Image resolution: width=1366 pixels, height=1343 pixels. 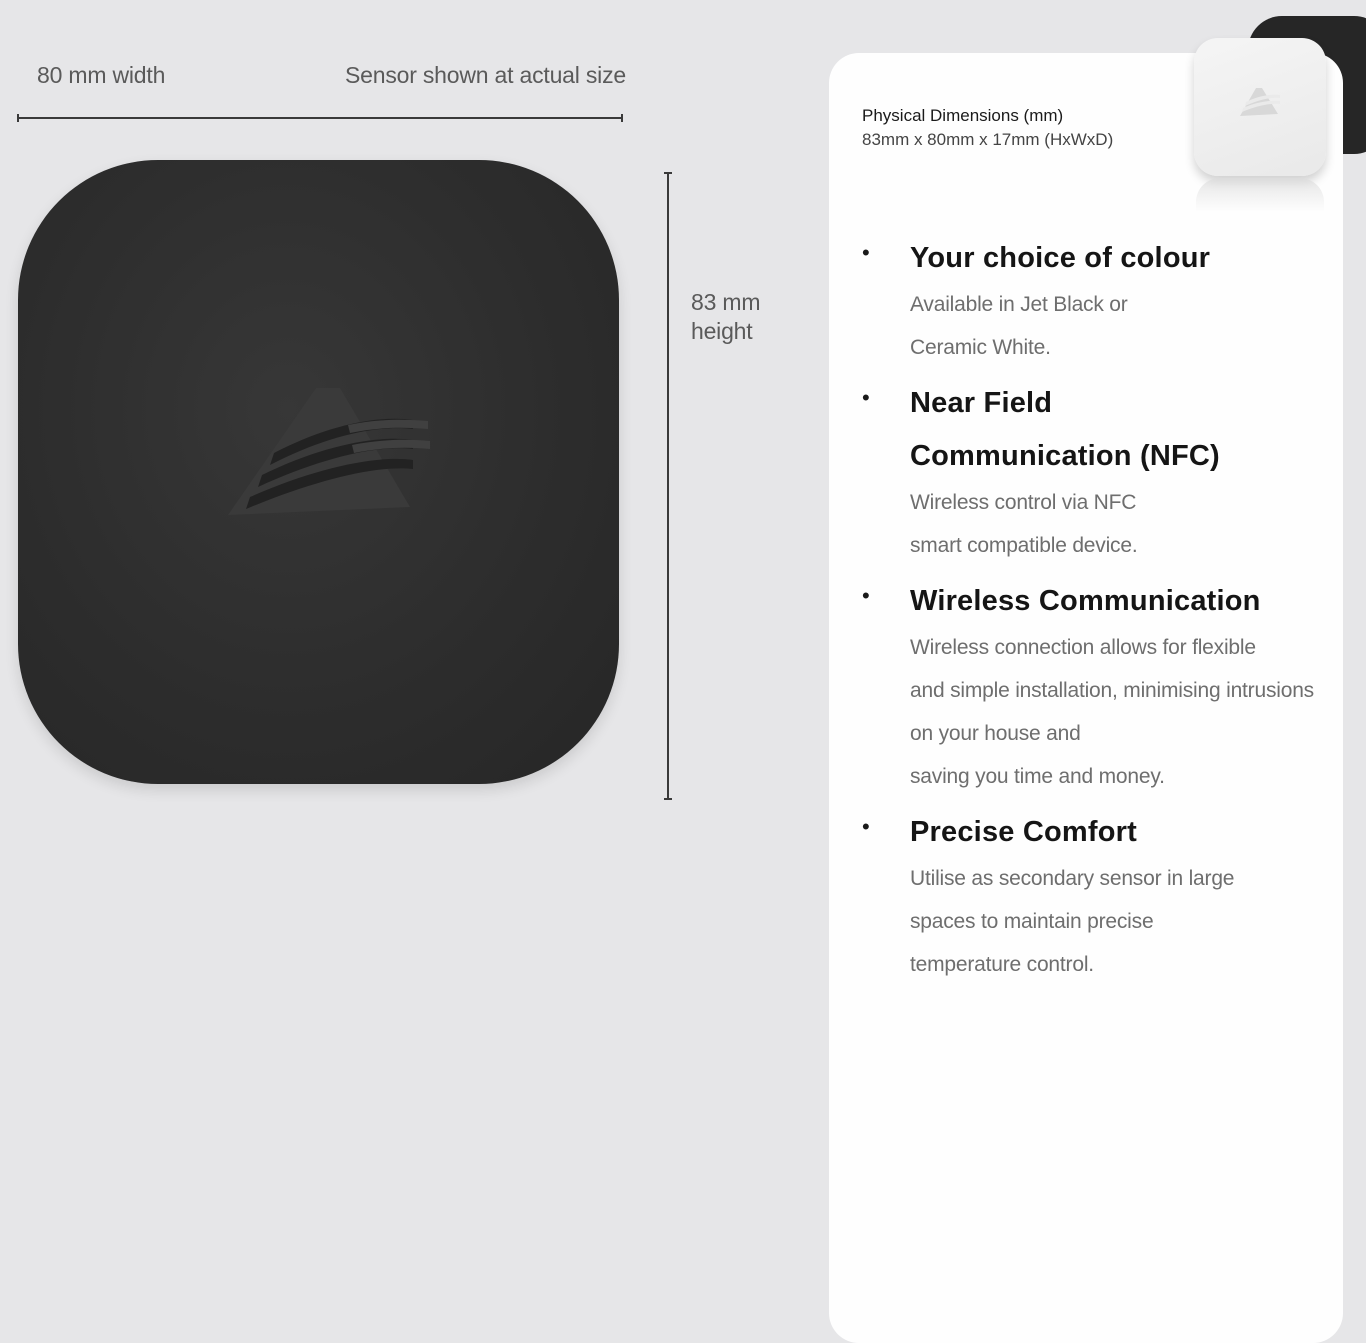 What do you see at coordinates (1260, 195) in the screenshot?
I see `thumbnail-reflection` at bounding box center [1260, 195].